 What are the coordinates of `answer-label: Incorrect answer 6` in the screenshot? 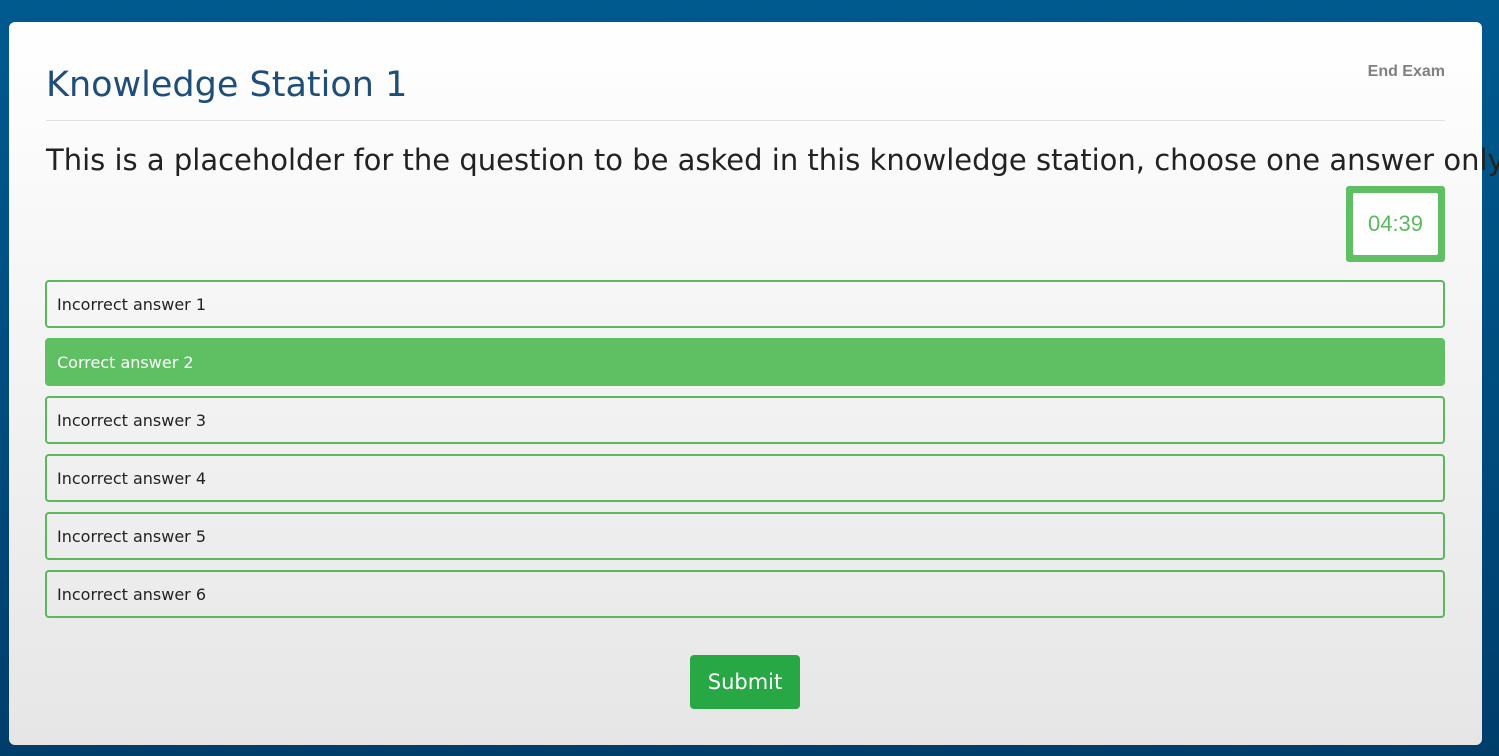 It's located at (132, 594).